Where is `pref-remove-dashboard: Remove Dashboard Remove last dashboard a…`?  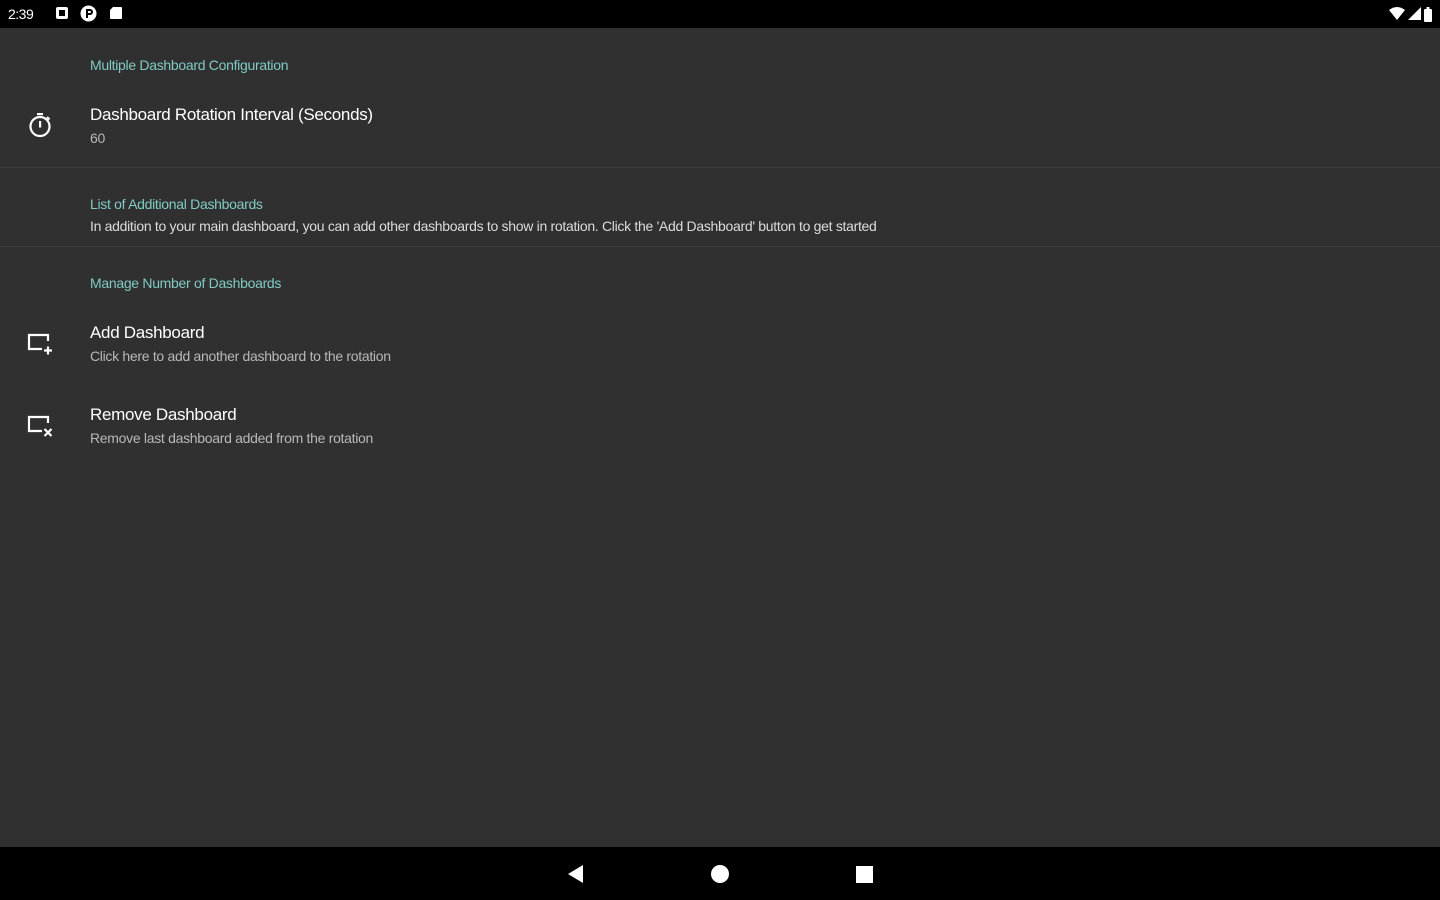
pref-remove-dashboard: Remove Dashboard Remove last dashboard a… is located at coordinates (720, 431).